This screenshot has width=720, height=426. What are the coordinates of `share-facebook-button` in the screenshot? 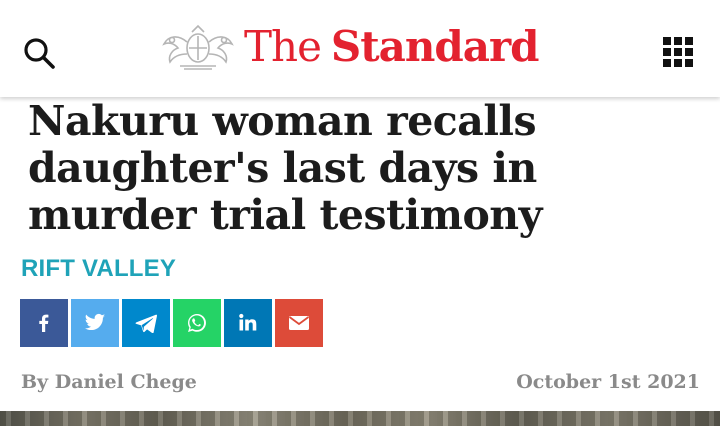 It's located at (44, 323).